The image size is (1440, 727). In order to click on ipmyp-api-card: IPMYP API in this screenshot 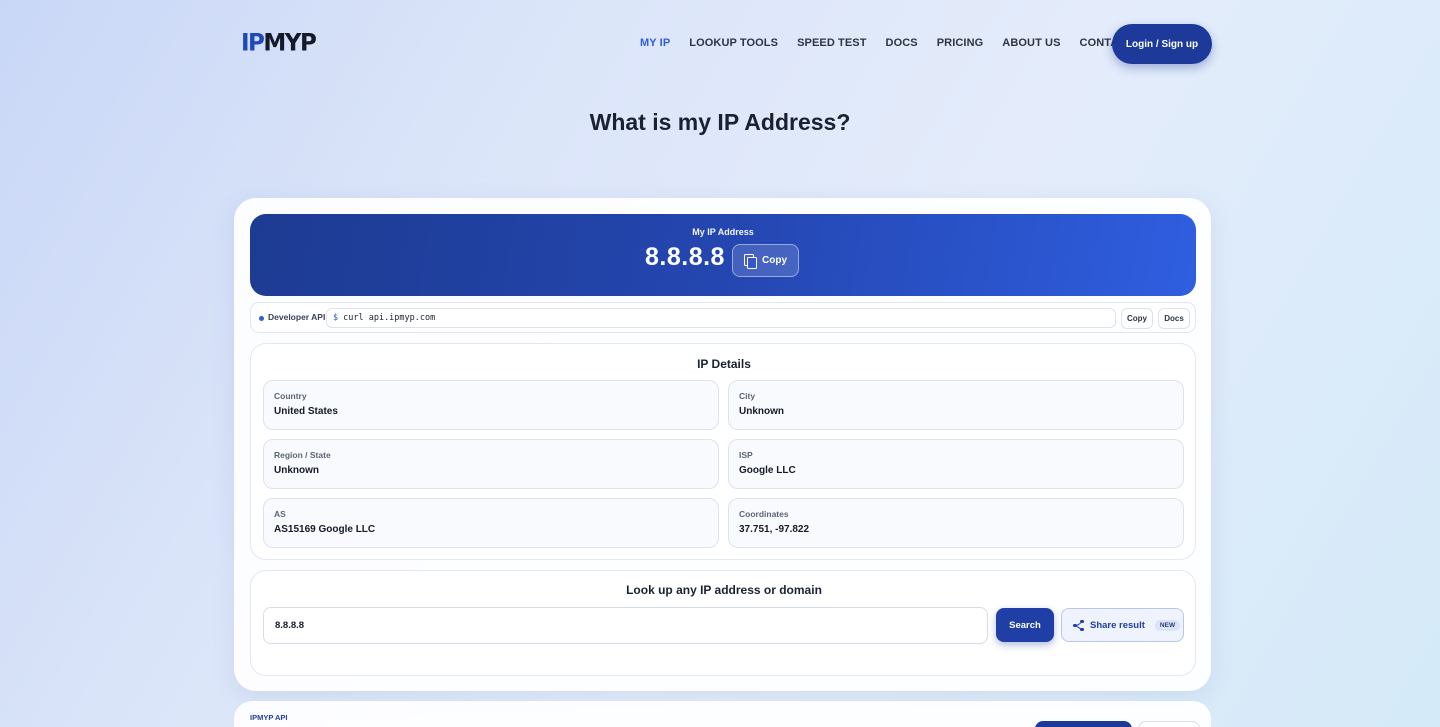, I will do `click(722, 714)`.